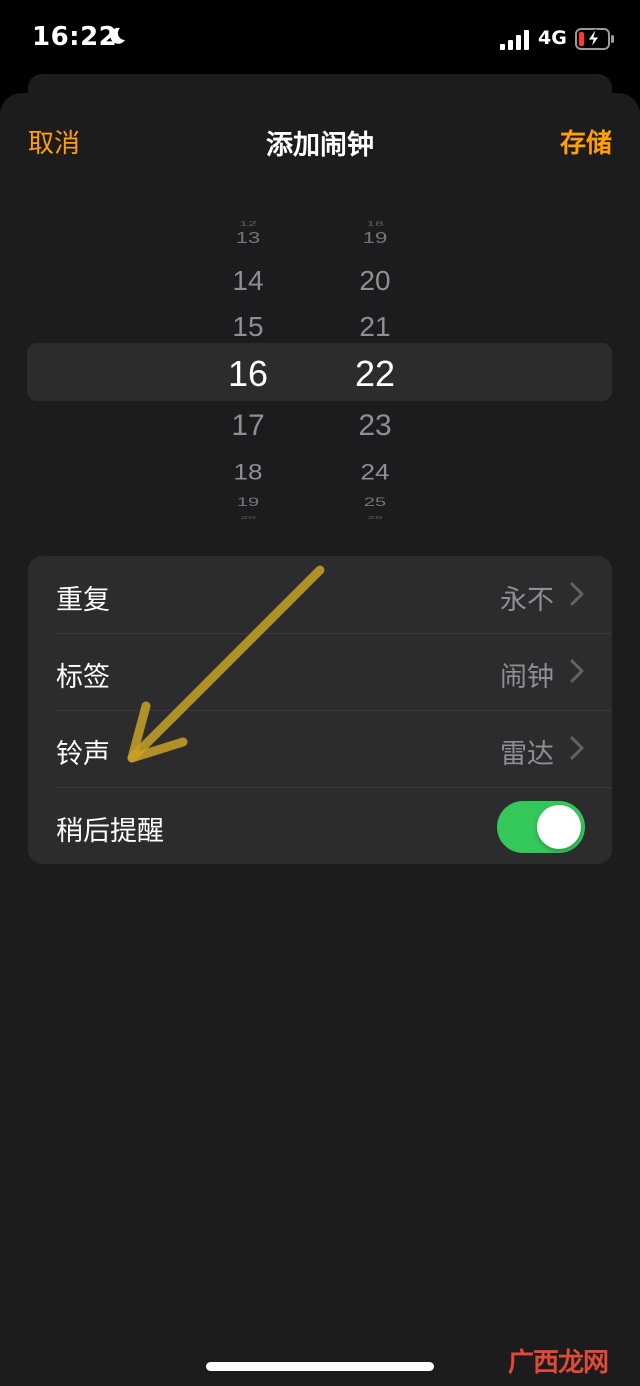 This screenshot has height=1386, width=640. What do you see at coordinates (248, 472) in the screenshot?
I see `hour-option: 18` at bounding box center [248, 472].